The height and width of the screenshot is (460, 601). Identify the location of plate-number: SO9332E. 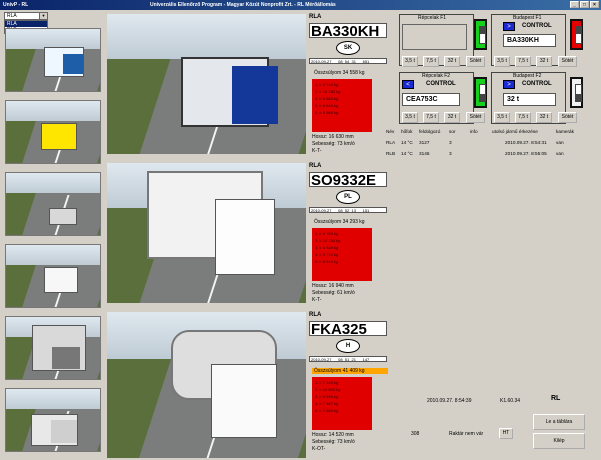
(348, 180).